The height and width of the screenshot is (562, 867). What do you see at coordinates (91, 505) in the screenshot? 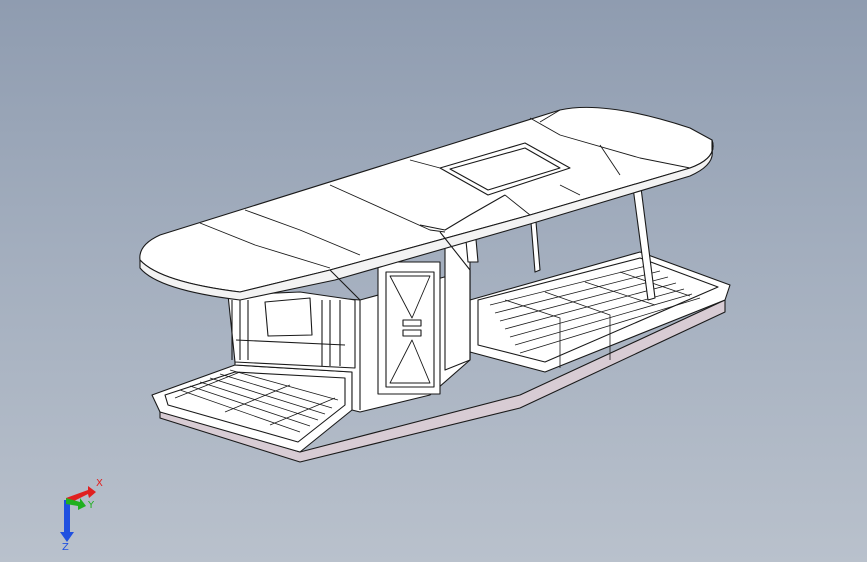
I see `y-axis-label: Y` at bounding box center [91, 505].